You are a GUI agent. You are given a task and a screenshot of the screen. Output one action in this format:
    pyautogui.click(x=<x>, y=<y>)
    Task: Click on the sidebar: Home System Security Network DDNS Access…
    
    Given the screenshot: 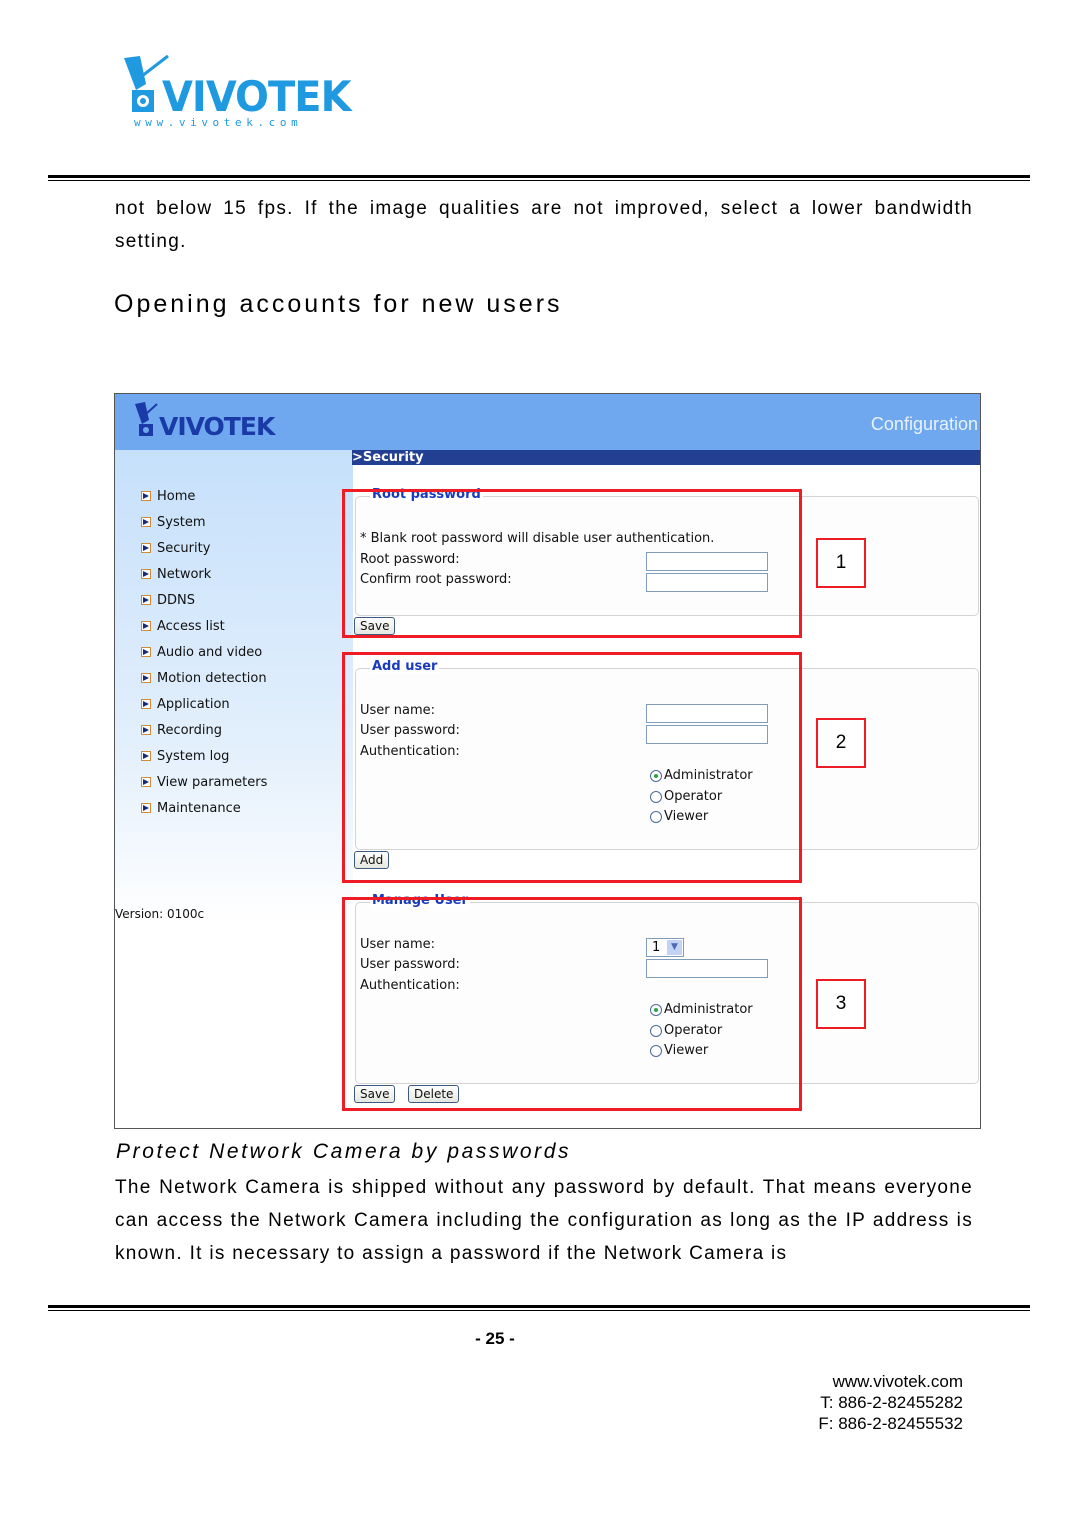 What is the action you would take?
    pyautogui.click(x=234, y=789)
    